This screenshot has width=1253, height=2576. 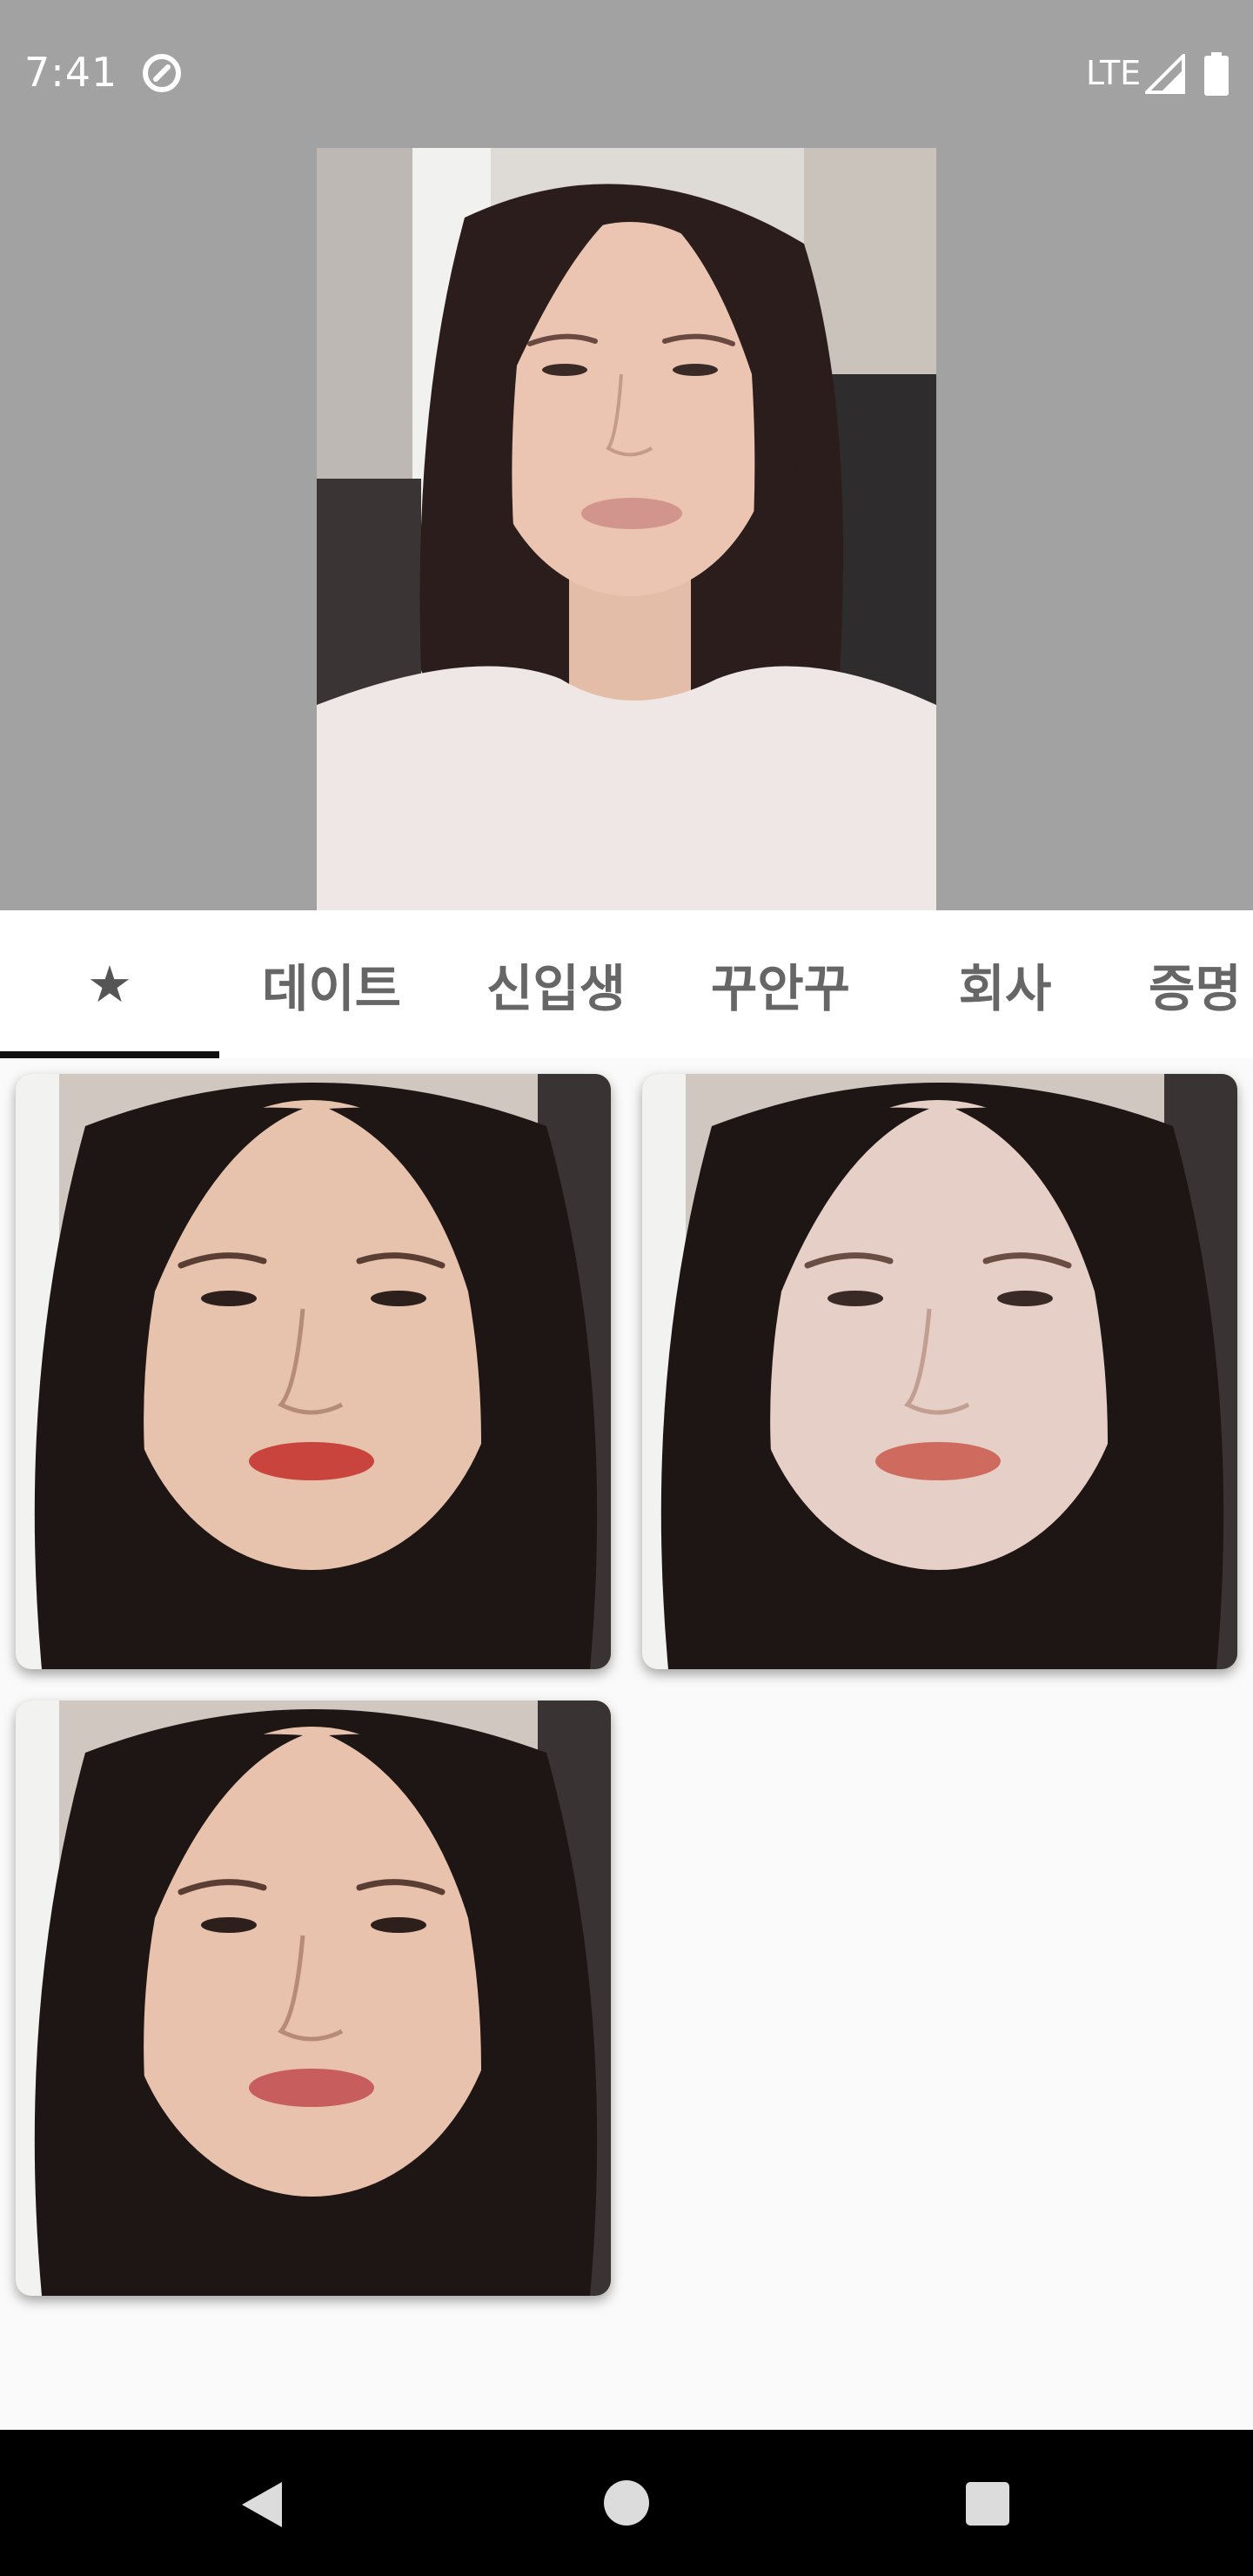 I want to click on recents-icon, so click(x=987, y=2504).